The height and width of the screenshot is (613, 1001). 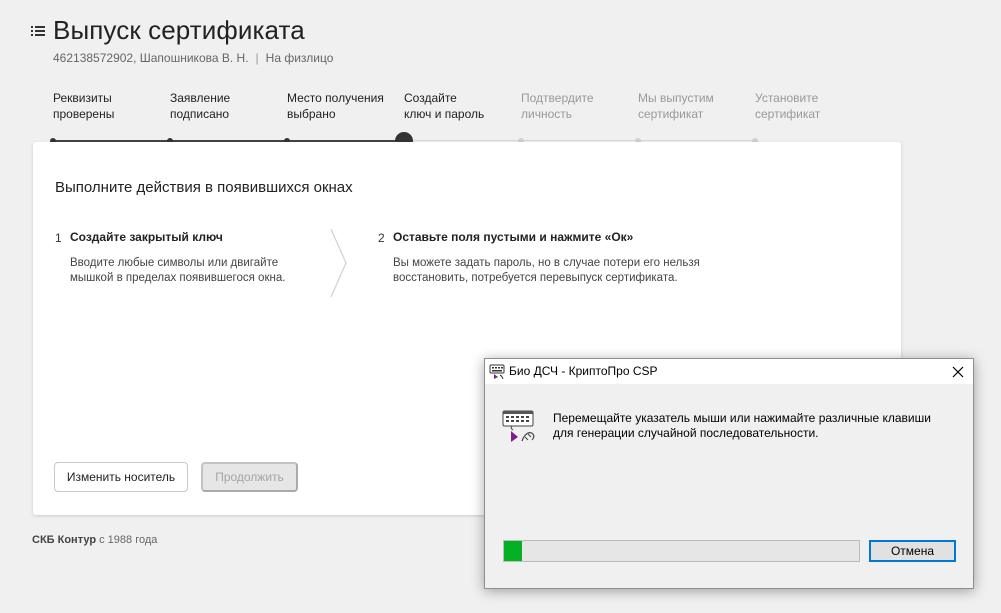 What do you see at coordinates (311, 114) in the screenshot?
I see `step-label-line: выбрано` at bounding box center [311, 114].